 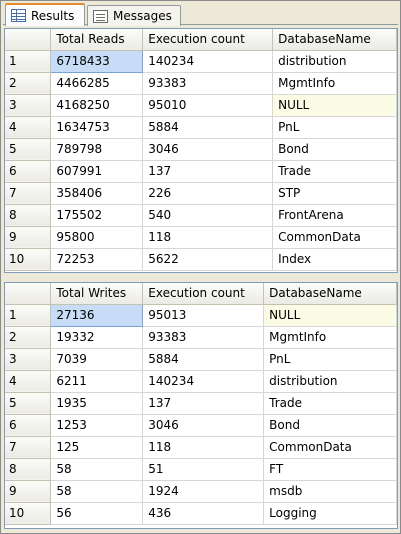 What do you see at coordinates (208, 193) in the screenshot?
I see `cell: 226` at bounding box center [208, 193].